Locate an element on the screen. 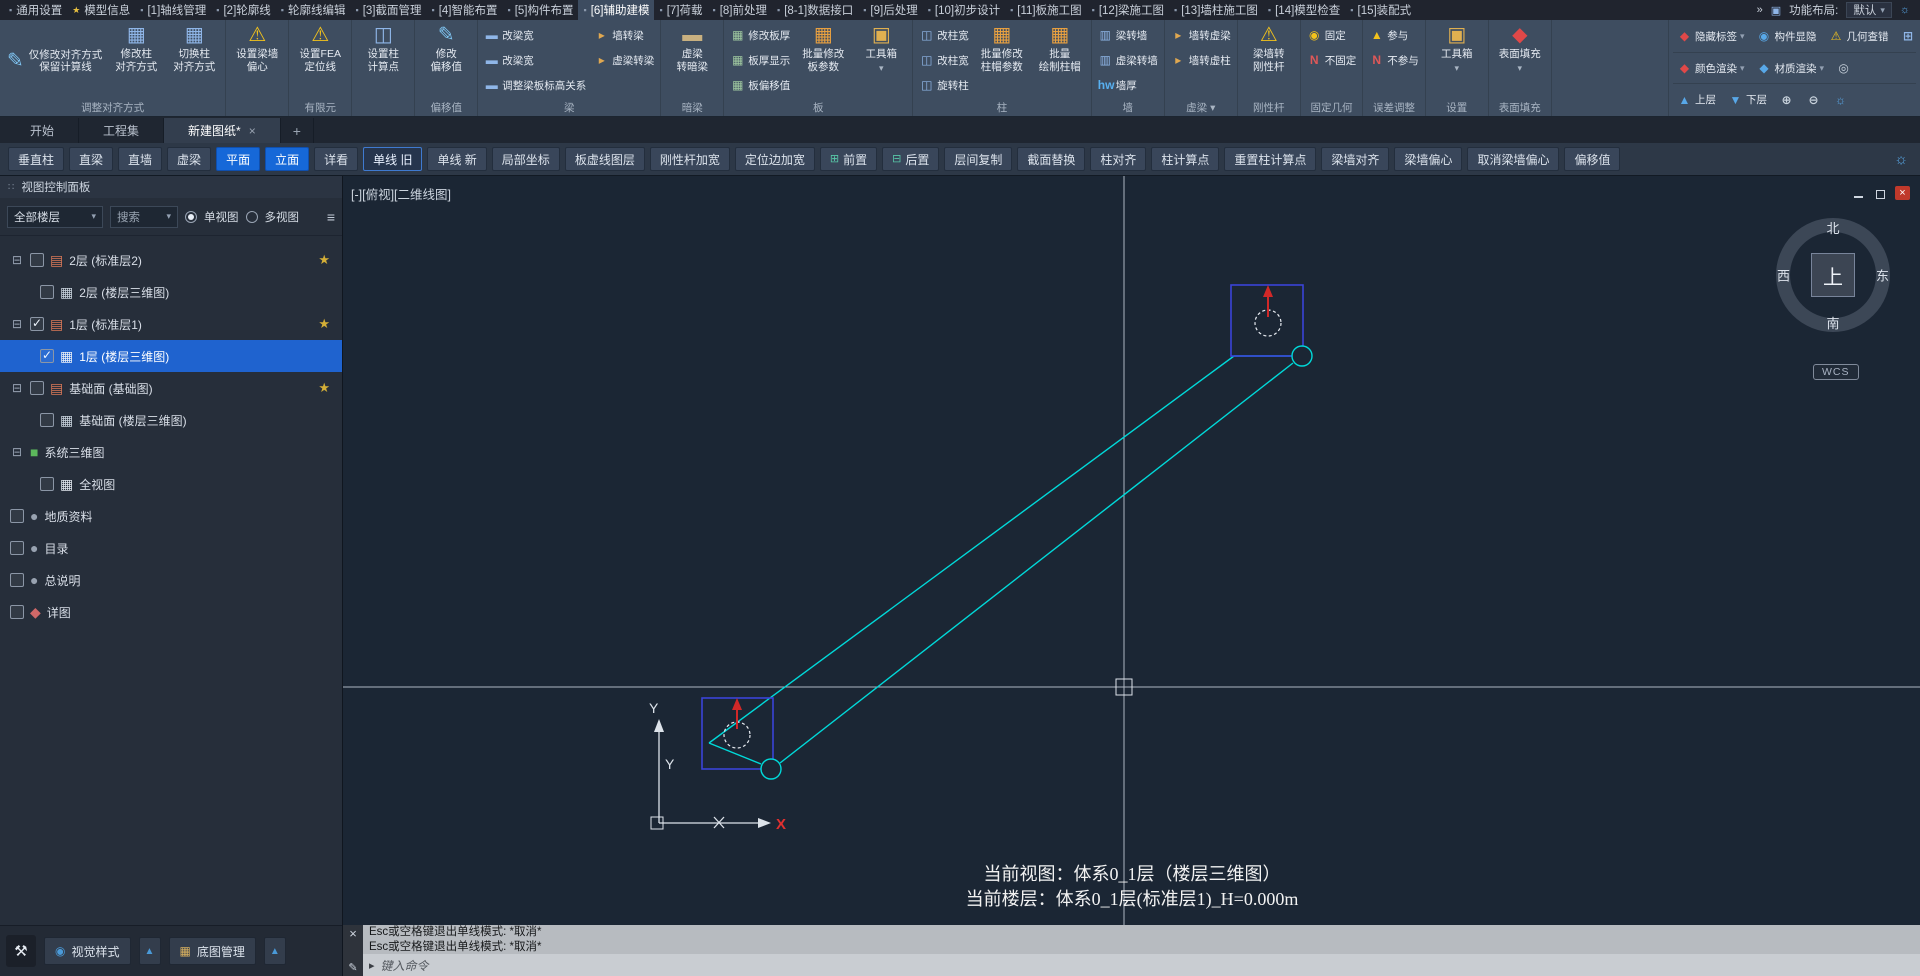  ribbon-button: ◉ 构件显隐 is located at coordinates (1787, 36).